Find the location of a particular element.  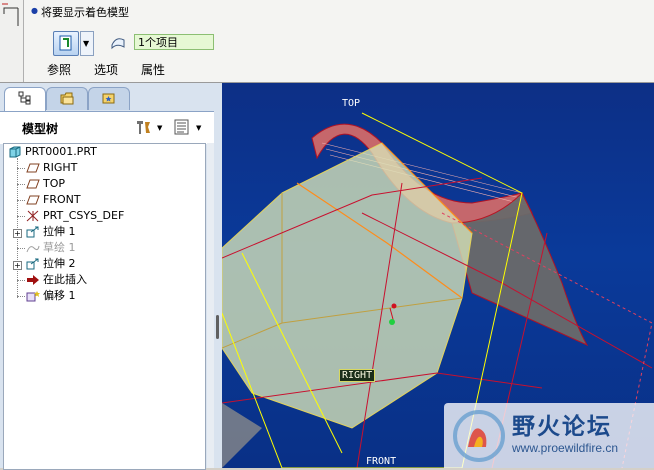

watermark-title: 野火论坛 is located at coordinates (562, 427).